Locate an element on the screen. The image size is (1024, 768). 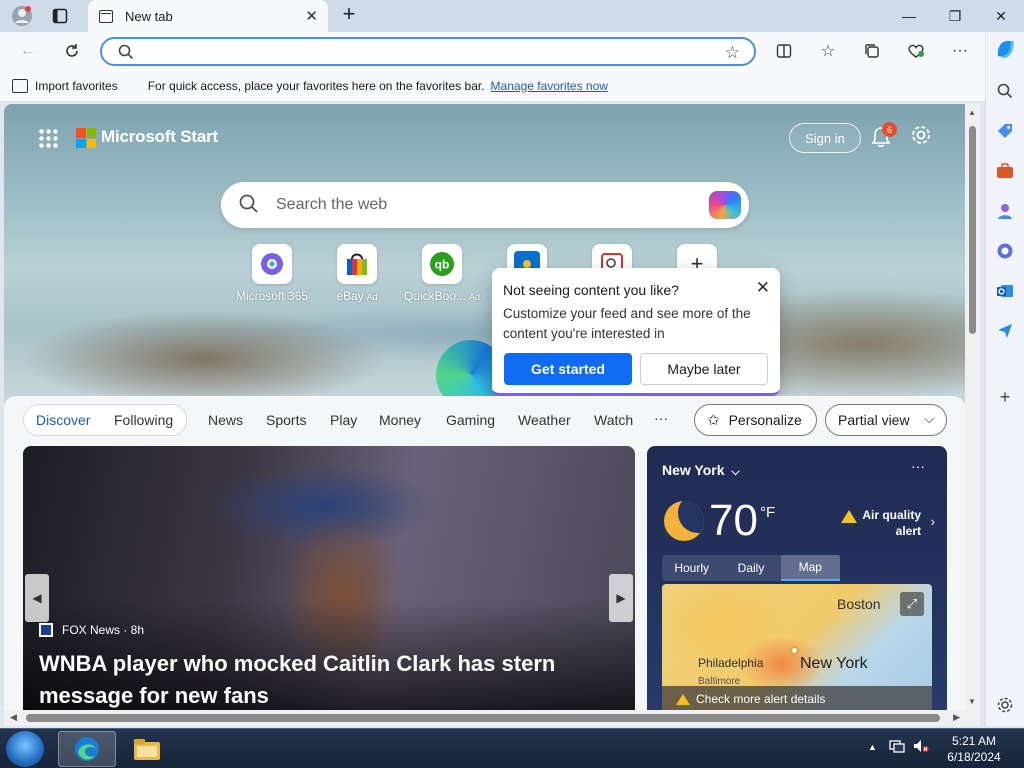
close-window-icon: ✕ is located at coordinates (1001, 16).